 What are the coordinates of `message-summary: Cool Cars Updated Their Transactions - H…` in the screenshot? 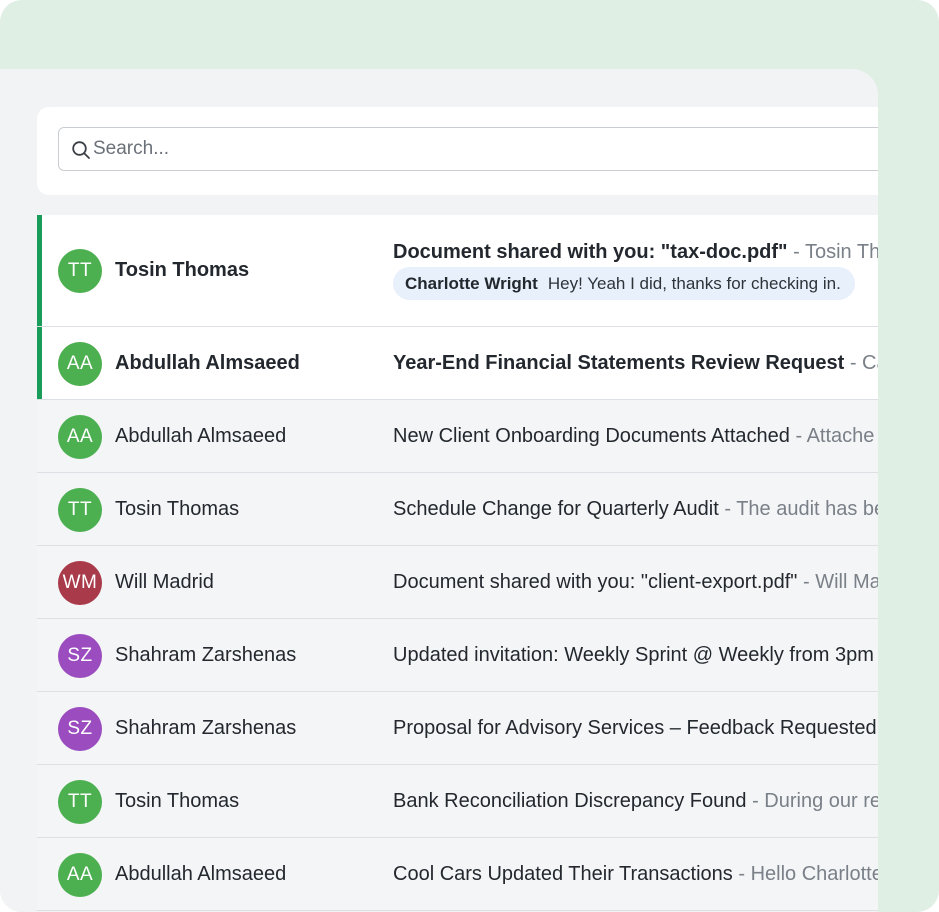 It's located at (635, 874).